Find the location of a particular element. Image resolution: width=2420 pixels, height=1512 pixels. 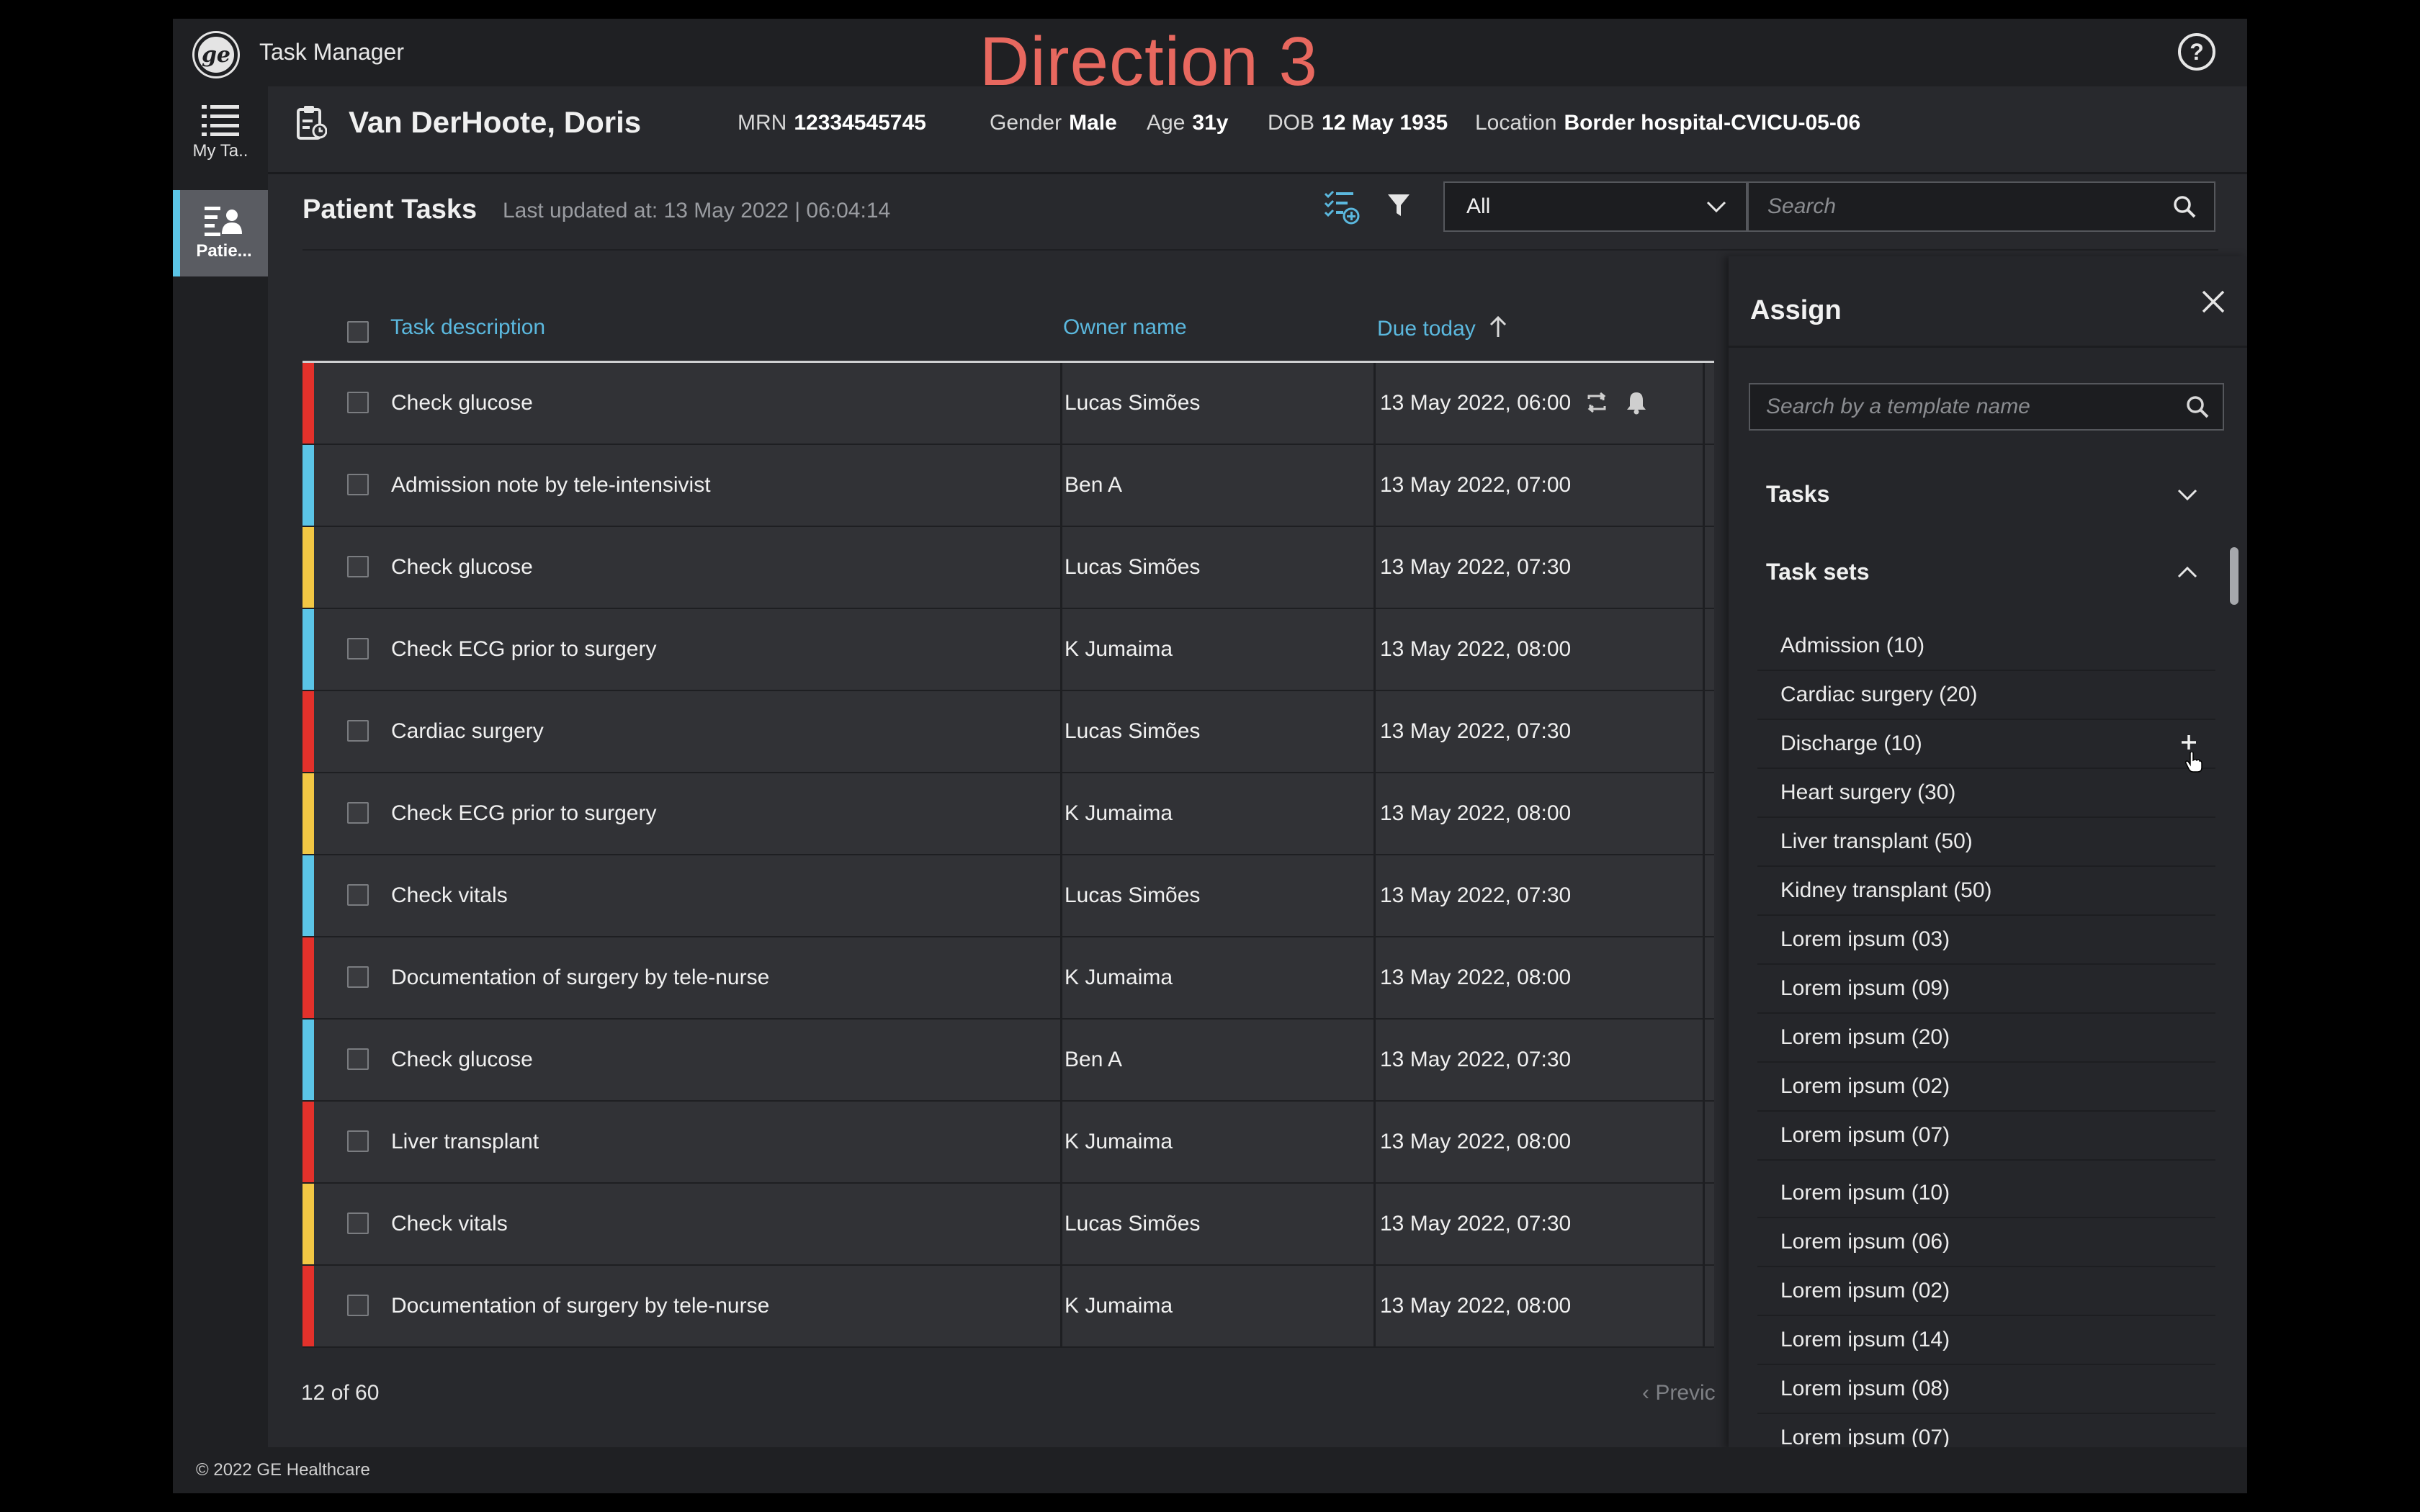

assign-tasks-icon is located at coordinates (1342, 207).